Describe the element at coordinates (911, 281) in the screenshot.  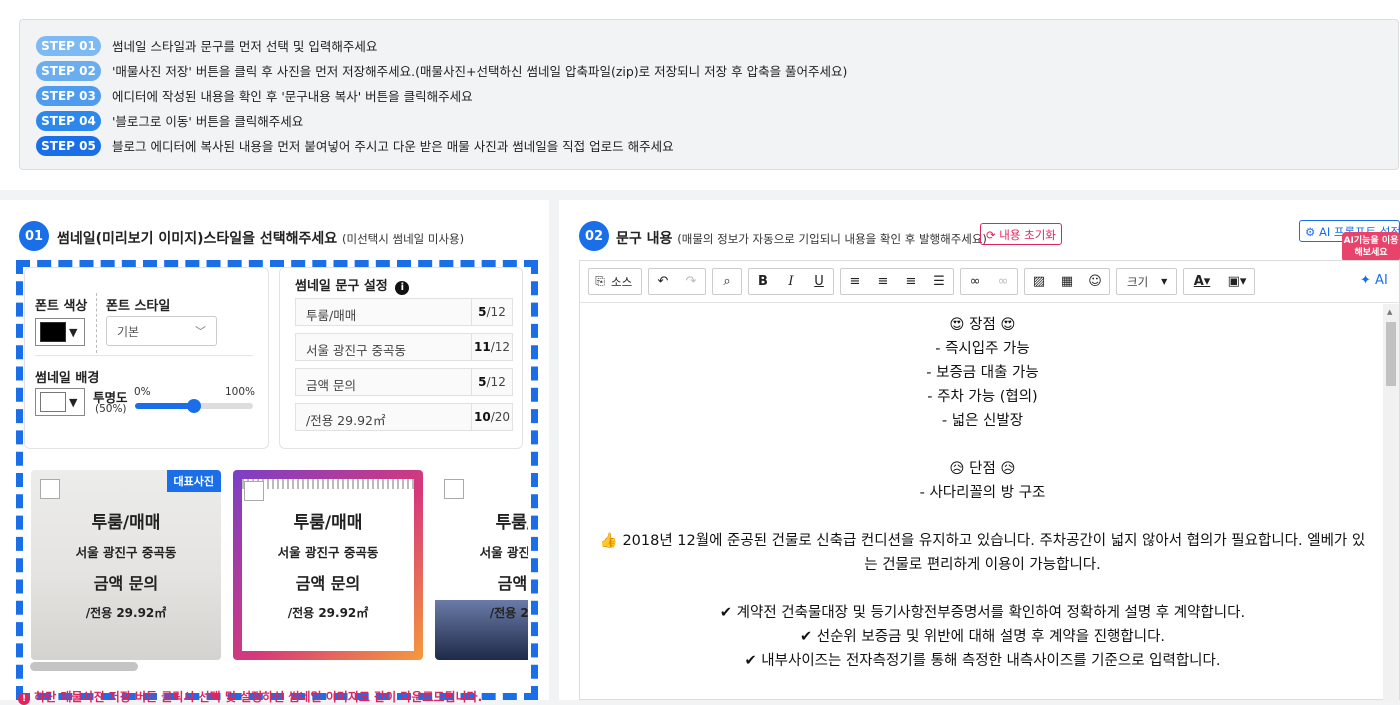
I see `align-right-icon: ≡` at that location.